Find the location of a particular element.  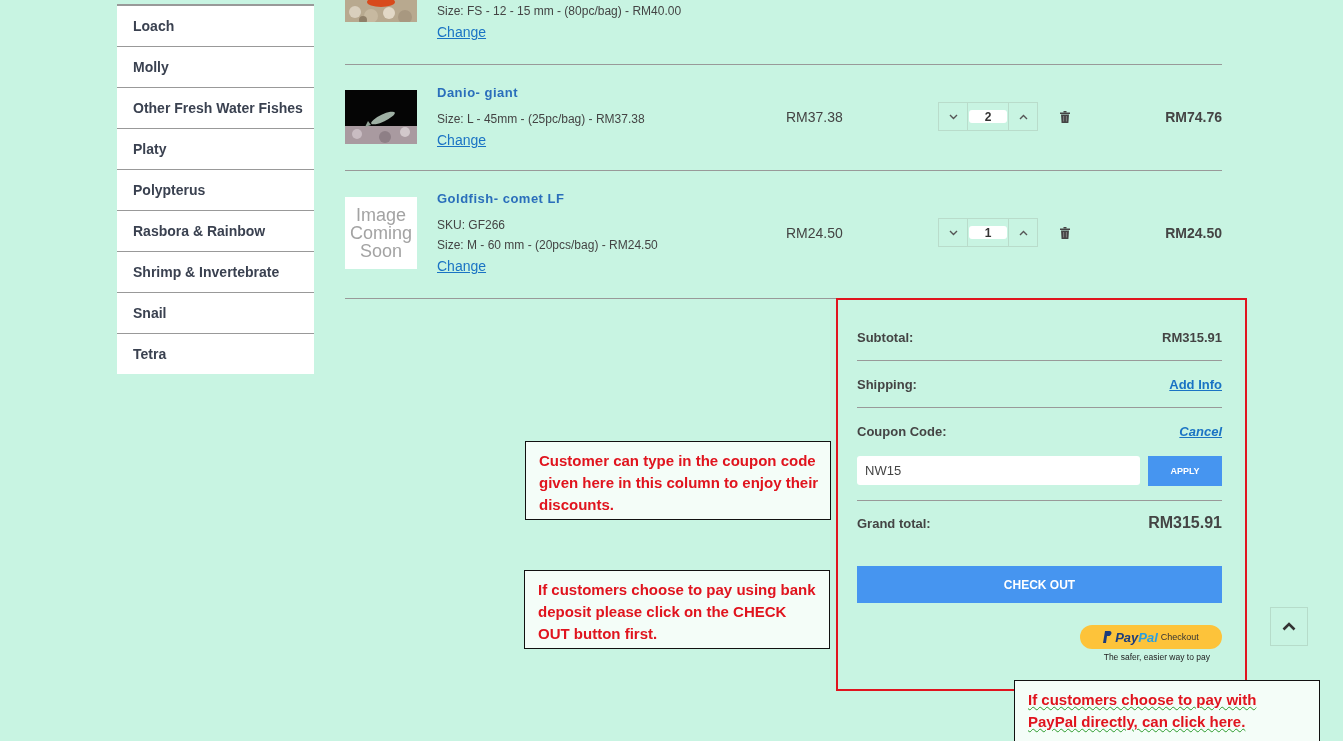

grand-total-label: Grand total: is located at coordinates (894, 523).